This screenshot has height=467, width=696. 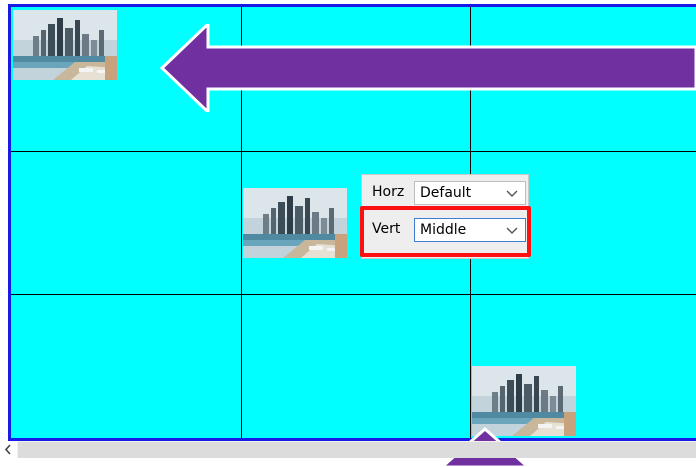 I want to click on city-skyline-image-middle, so click(x=295, y=223).